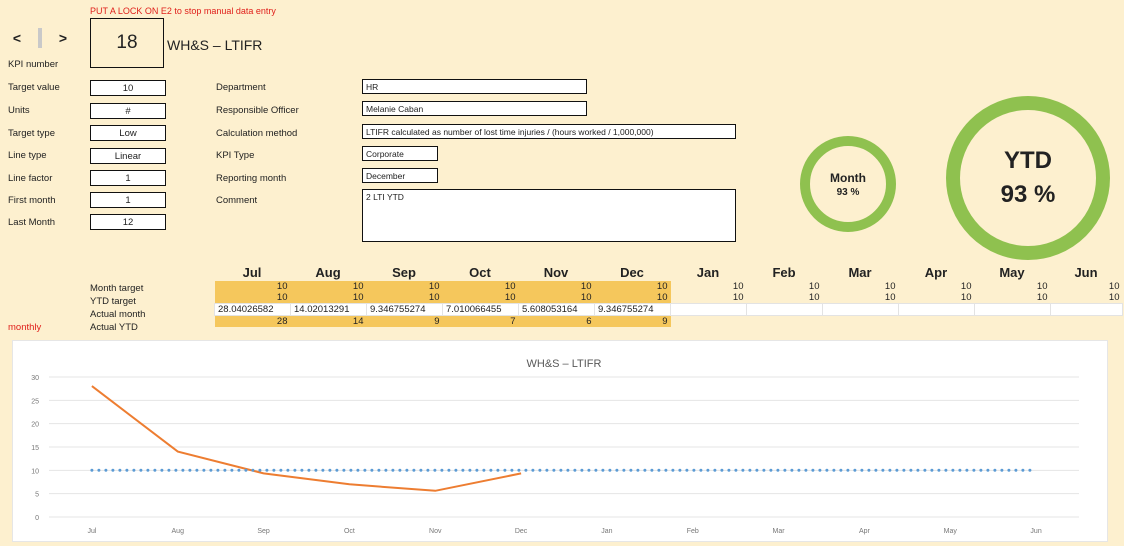 The width and height of the screenshot is (1124, 546). I want to click on table-cell: 28, so click(253, 322).